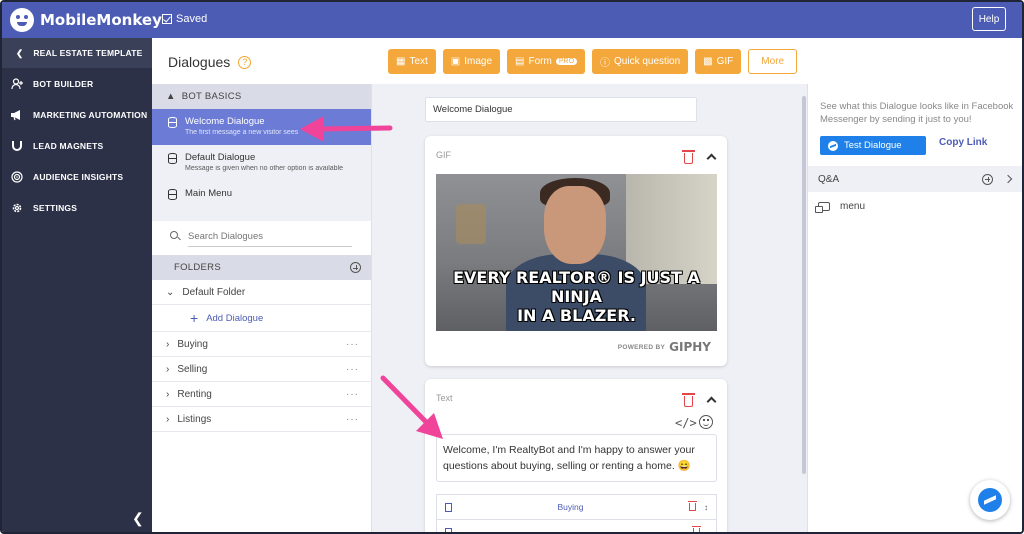 The height and width of the screenshot is (534, 1024). I want to click on add-image-button: ▣ Image, so click(471, 61).